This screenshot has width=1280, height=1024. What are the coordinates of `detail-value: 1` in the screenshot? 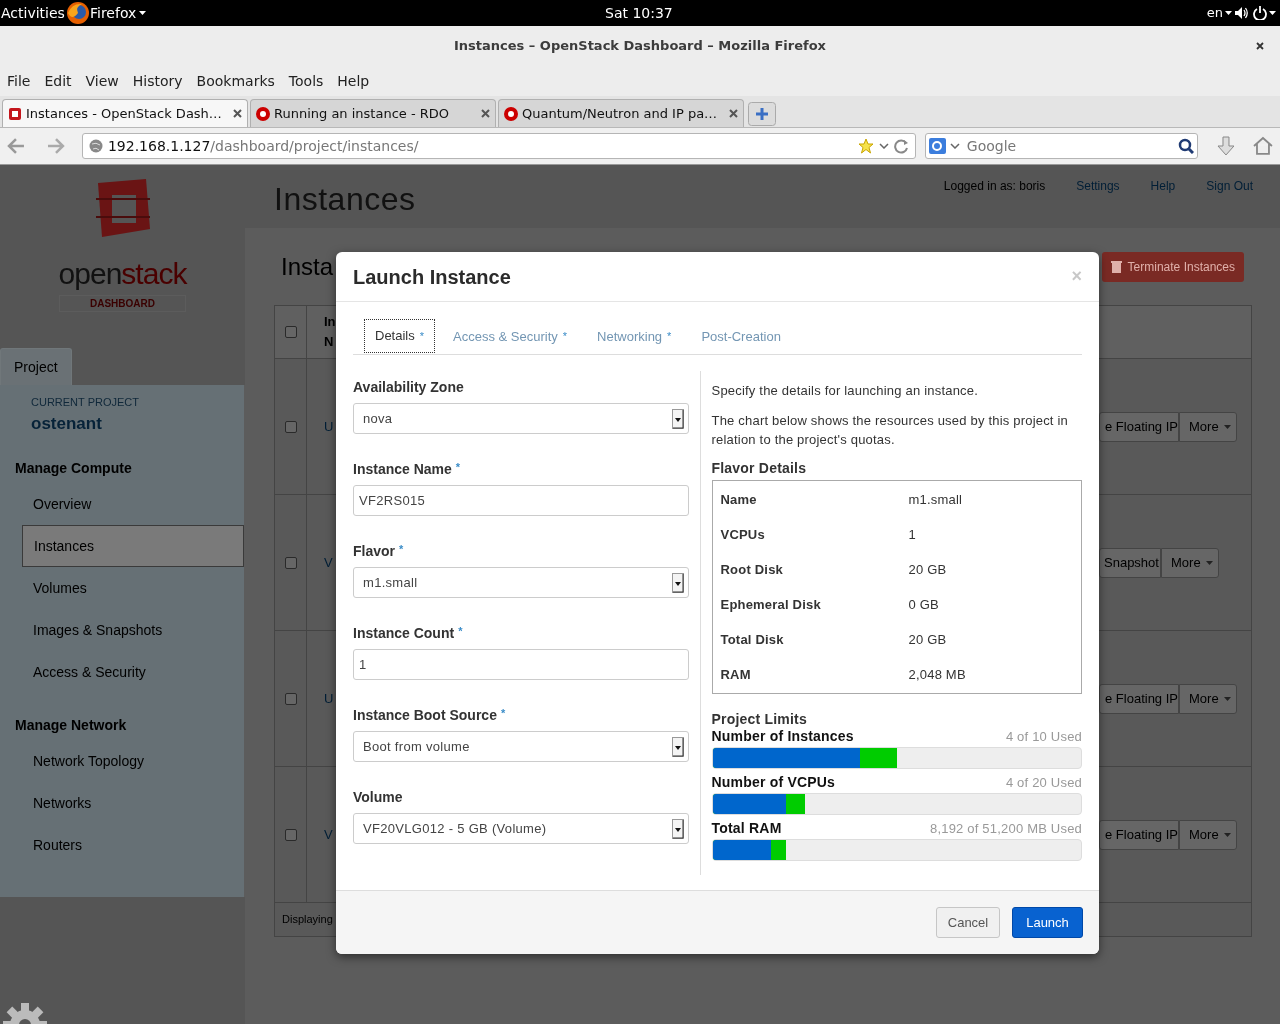 It's located at (912, 534).